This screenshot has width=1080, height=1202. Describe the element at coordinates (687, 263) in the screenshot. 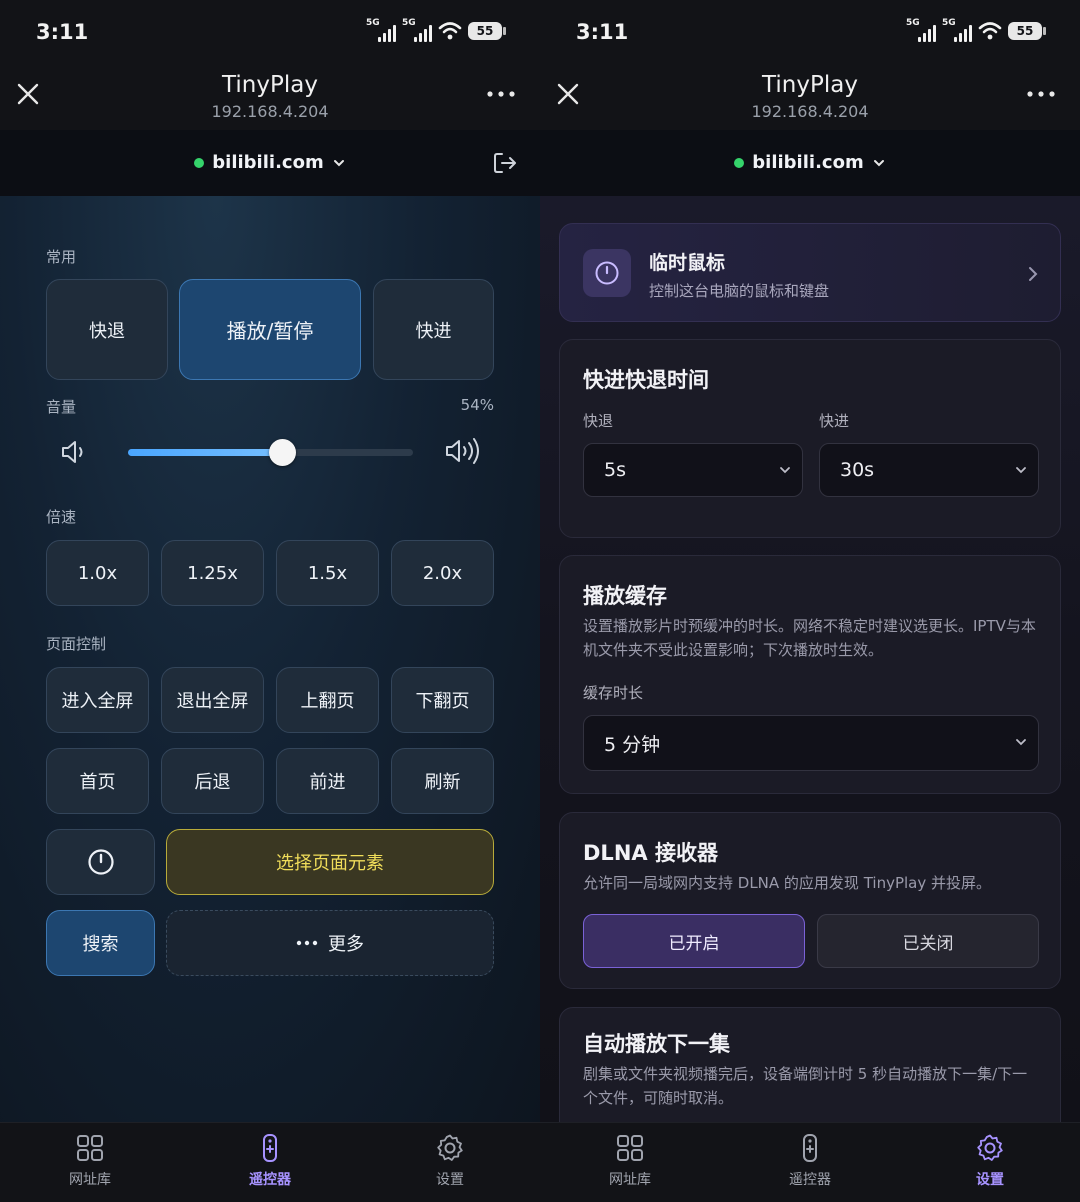

I see `temp-mouse-title: 临时鼠标` at that location.